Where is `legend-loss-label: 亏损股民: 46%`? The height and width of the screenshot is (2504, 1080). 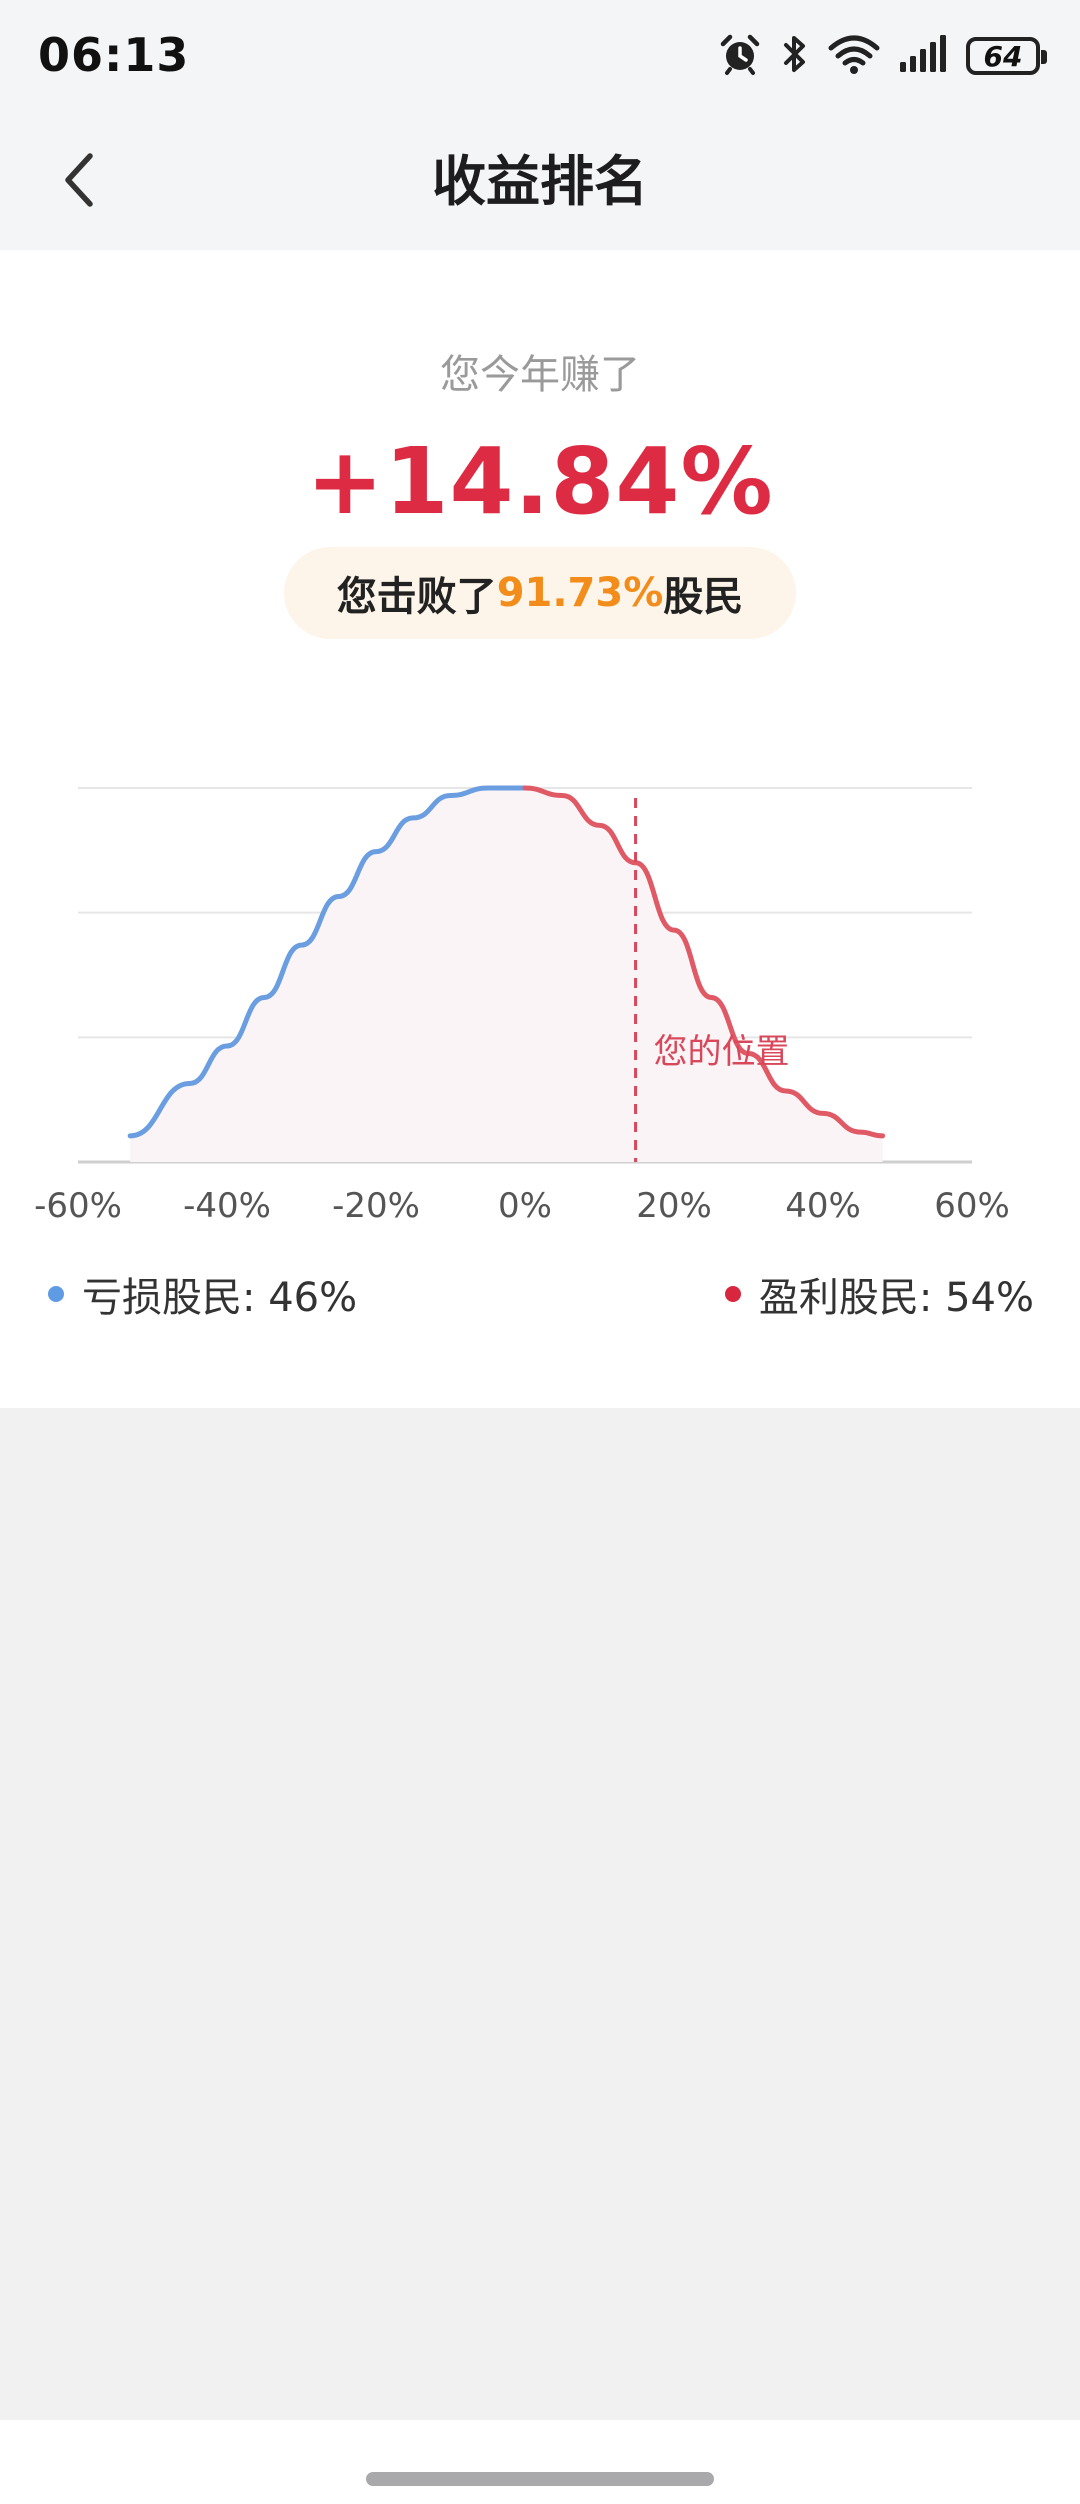 legend-loss-label: 亏损股民: 46% is located at coordinates (220, 1298).